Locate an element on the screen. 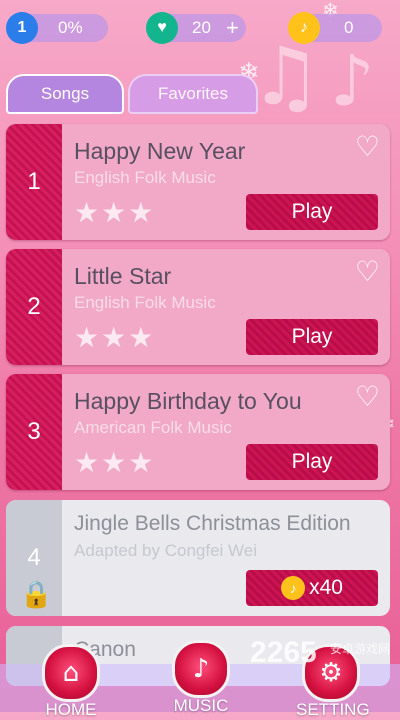 Image resolution: width=400 pixels, height=720 pixels. watermark-logo: 2265 is located at coordinates (283, 652).